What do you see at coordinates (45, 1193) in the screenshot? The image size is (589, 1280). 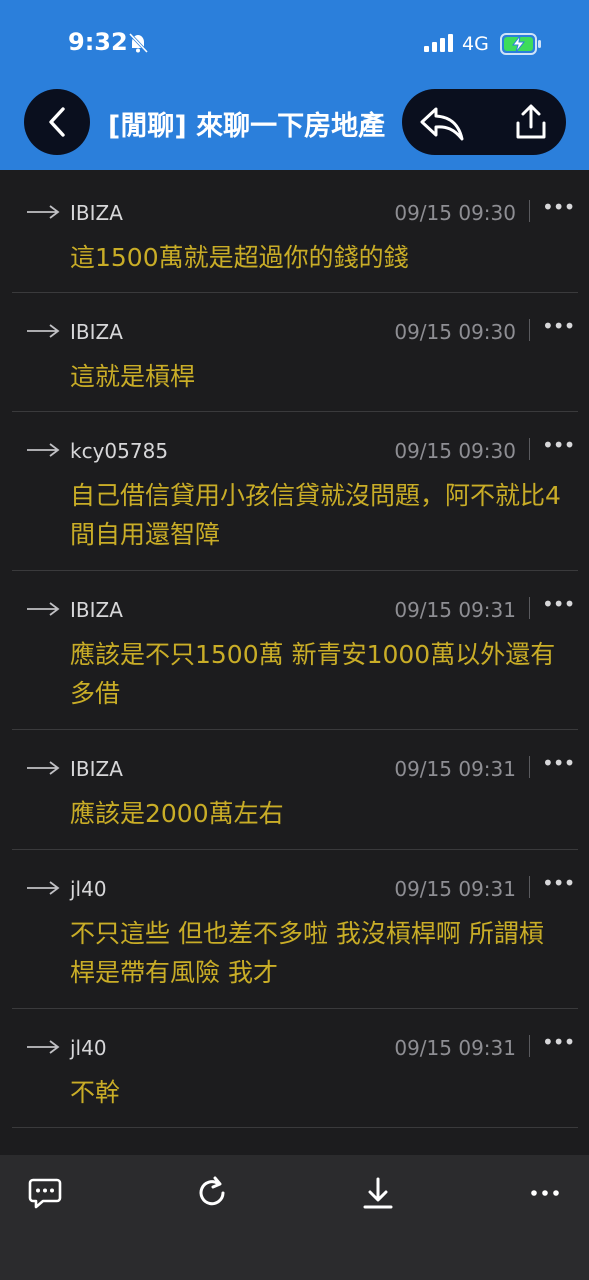 I see `comment-icon` at bounding box center [45, 1193].